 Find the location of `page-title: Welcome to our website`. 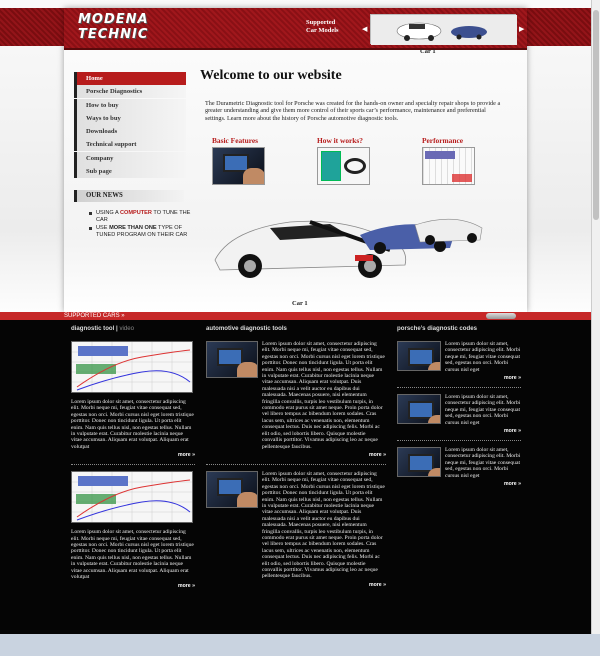

page-title: Welcome to our website is located at coordinates (271, 75).